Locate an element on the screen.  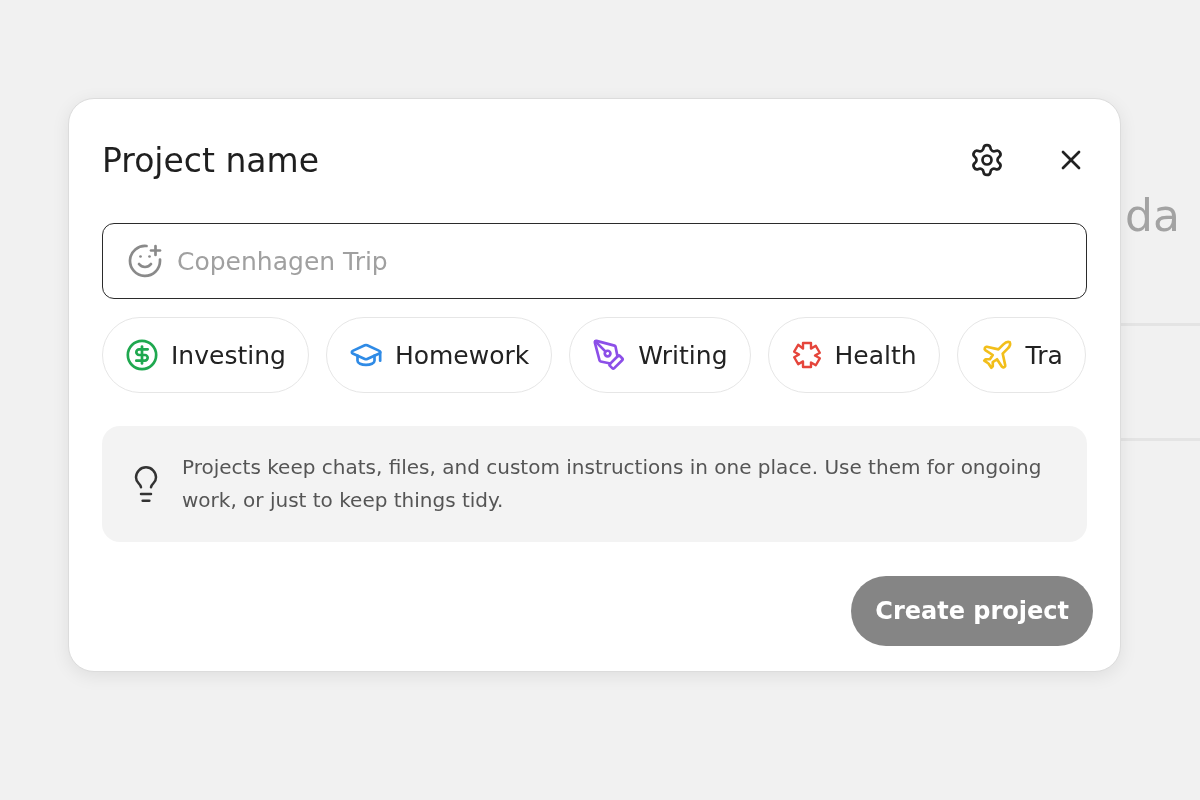
page-heading: da is located at coordinates (1152, 215).